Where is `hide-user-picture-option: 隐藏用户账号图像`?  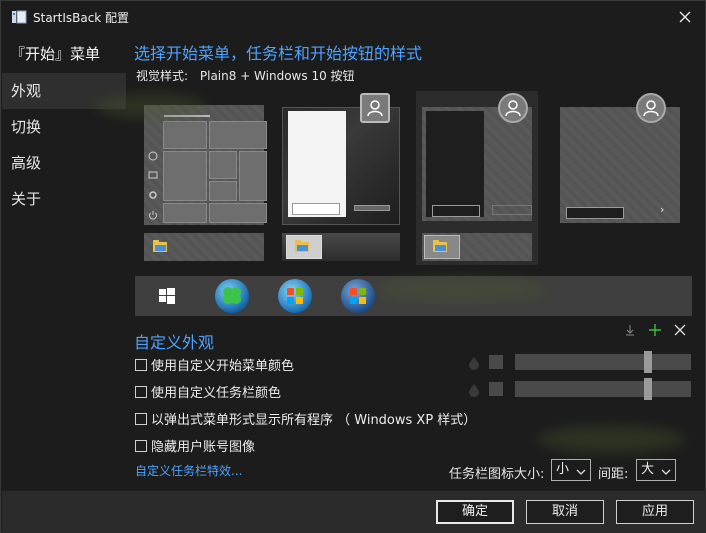
hide-user-picture-option: 隐藏用户账号图像 is located at coordinates (195, 445).